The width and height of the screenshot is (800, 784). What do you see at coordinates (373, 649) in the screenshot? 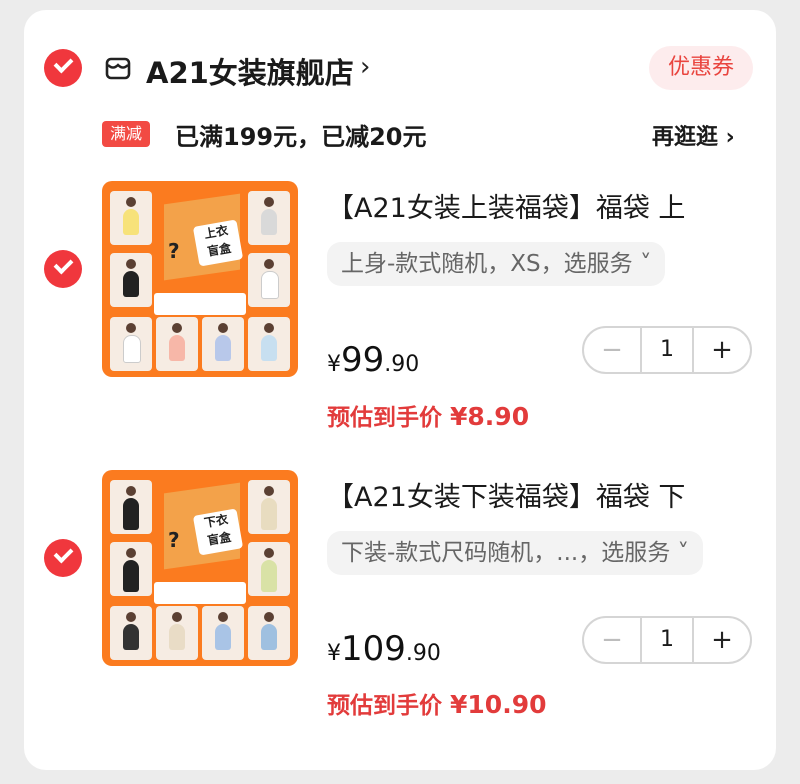
I see `price-integer: 109` at bounding box center [373, 649].